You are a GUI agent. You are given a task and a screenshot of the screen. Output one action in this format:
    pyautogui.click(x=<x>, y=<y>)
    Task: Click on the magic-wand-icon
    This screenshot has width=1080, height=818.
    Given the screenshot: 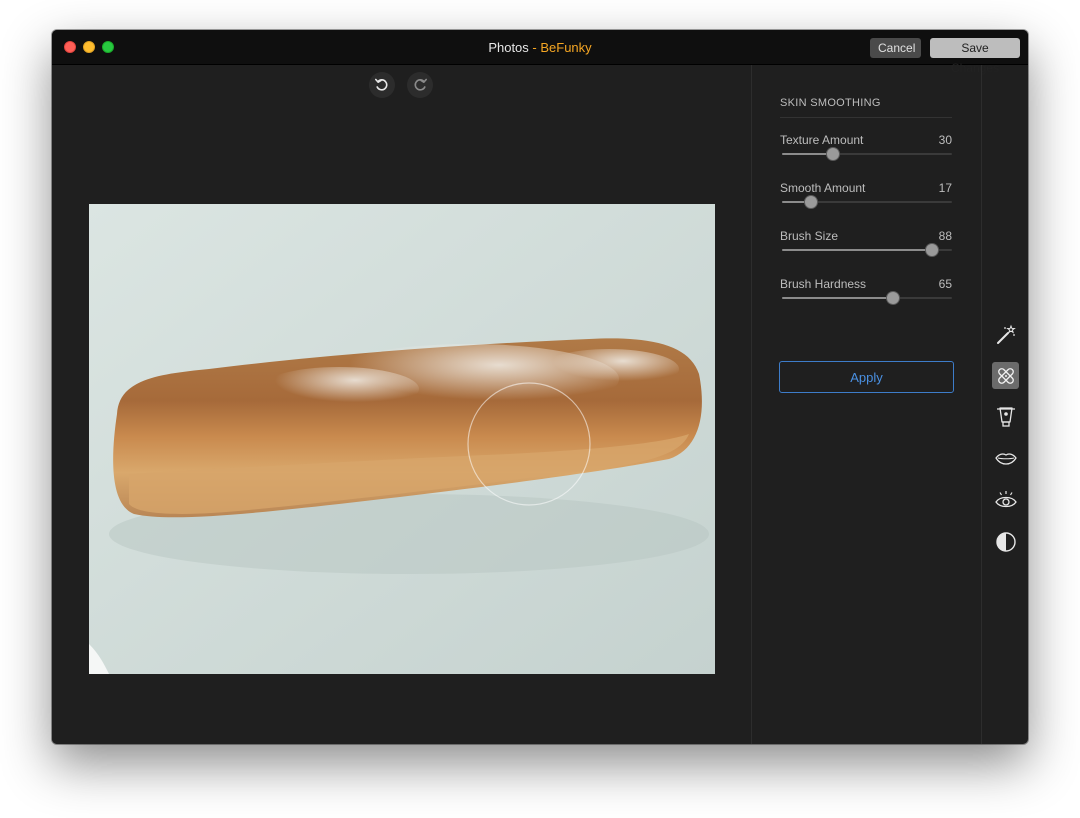 What is the action you would take?
    pyautogui.click(x=1006, y=334)
    